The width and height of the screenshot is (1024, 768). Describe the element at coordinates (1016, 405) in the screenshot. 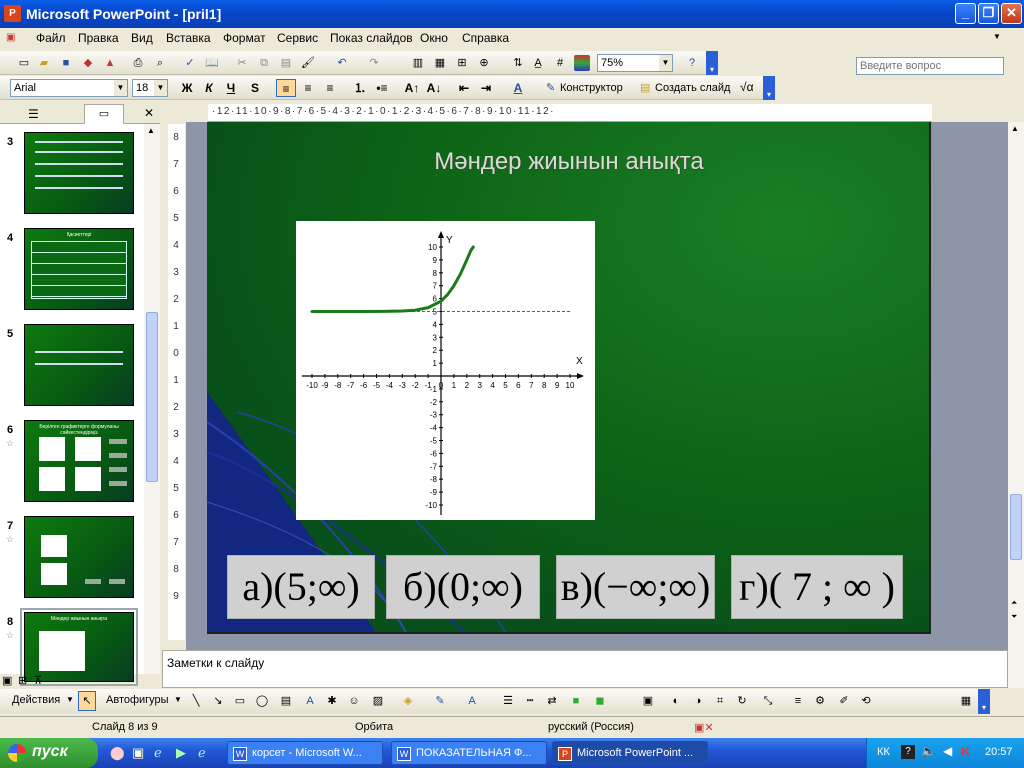

I see `slide-scrollbar: ▲ ⏶ ⏷` at that location.